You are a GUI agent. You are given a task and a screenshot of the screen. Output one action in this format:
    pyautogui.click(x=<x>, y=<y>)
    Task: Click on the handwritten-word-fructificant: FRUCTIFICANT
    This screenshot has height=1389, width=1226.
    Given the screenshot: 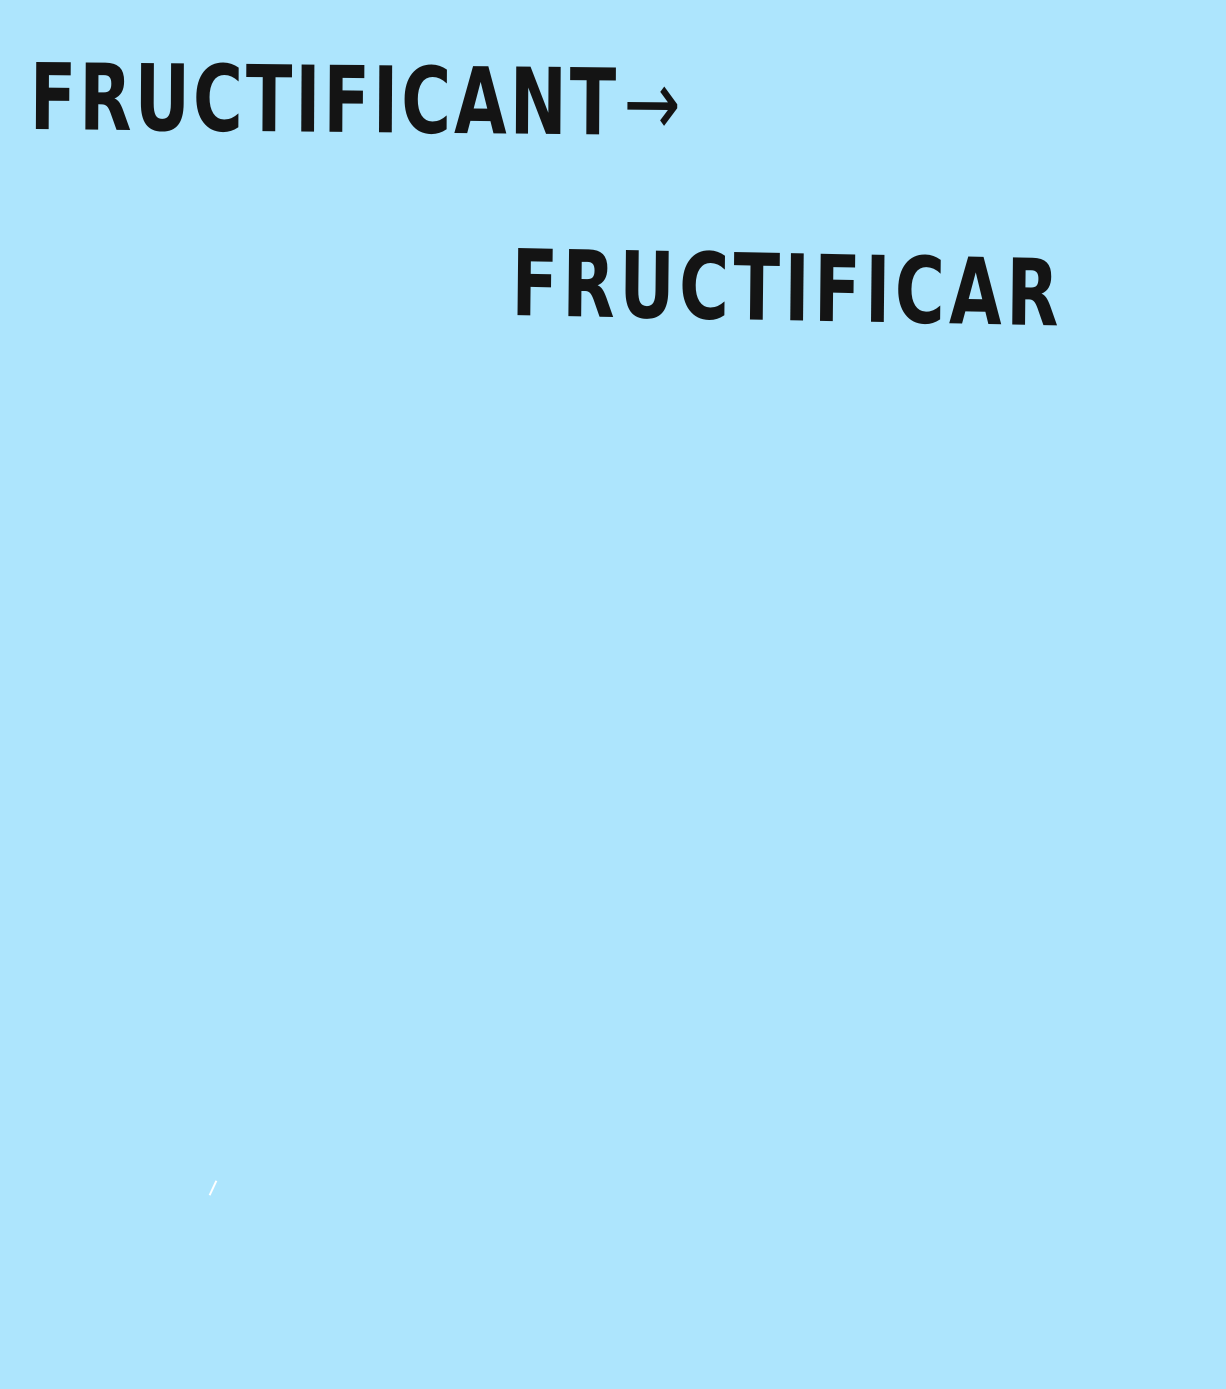 What is the action you would take?
    pyautogui.click(x=324, y=100)
    